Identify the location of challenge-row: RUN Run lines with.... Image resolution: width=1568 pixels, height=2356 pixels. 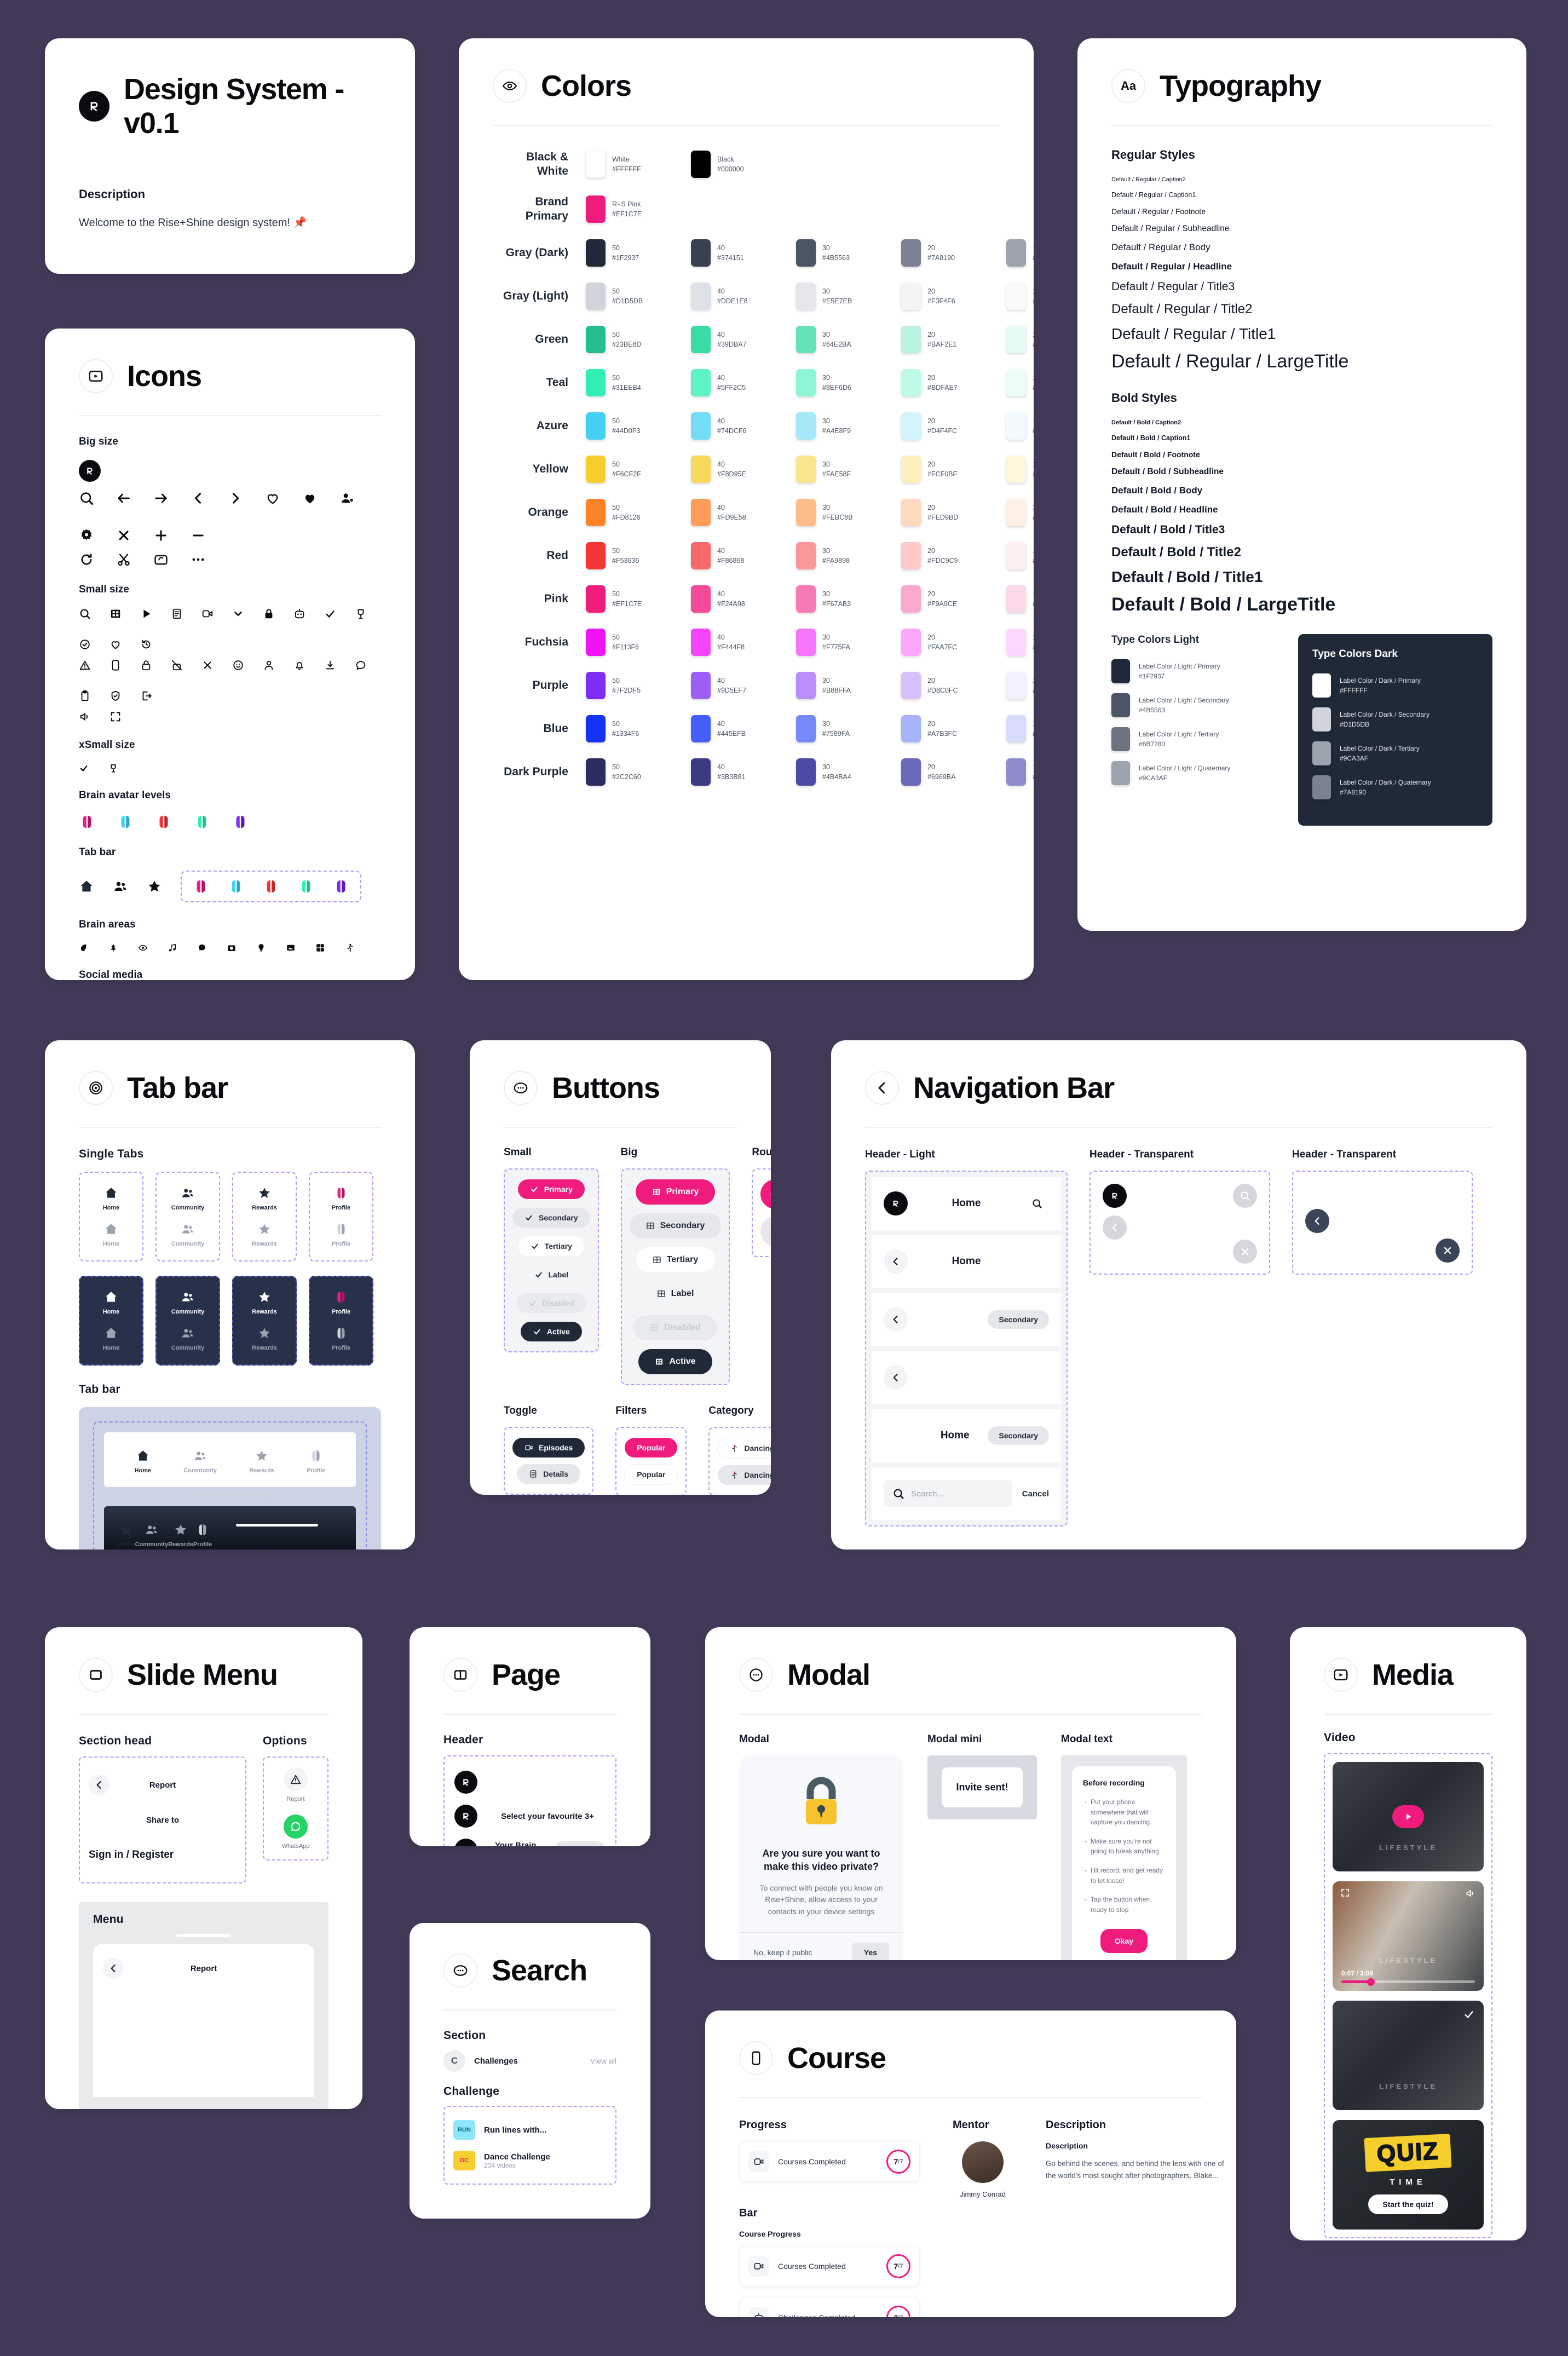
(530, 2130).